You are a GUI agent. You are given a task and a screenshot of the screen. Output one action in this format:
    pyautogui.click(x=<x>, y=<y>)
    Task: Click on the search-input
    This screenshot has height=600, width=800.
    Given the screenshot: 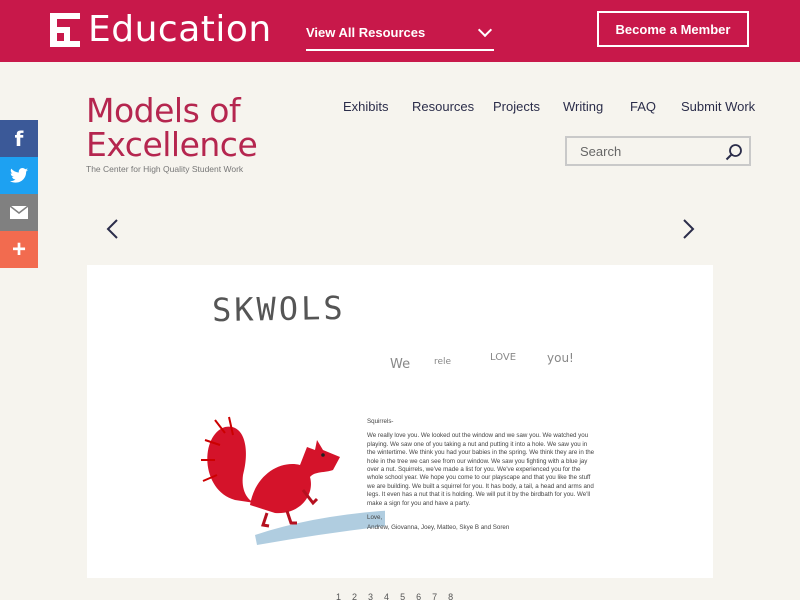 What is the action you would take?
    pyautogui.click(x=642, y=151)
    